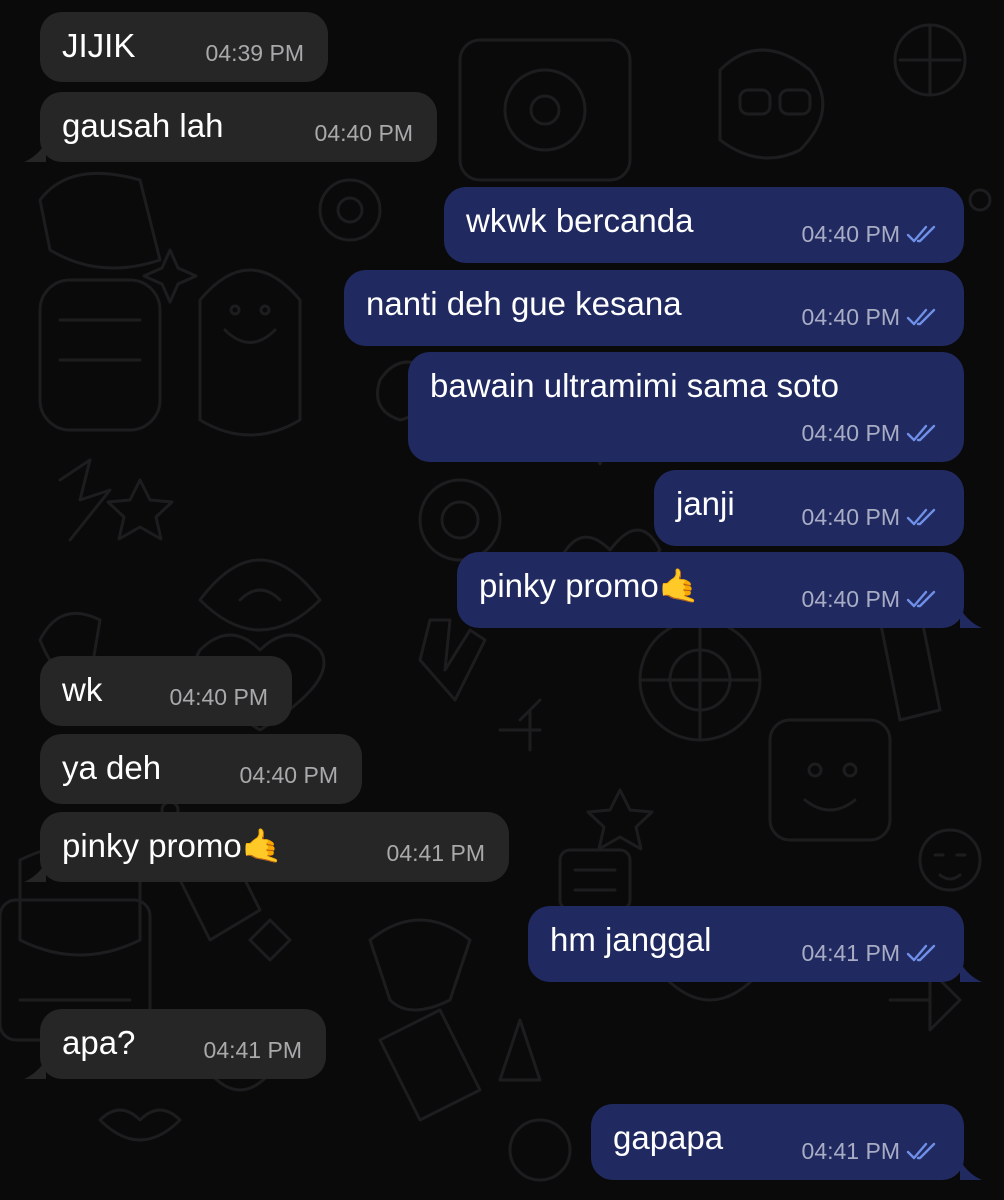 The height and width of the screenshot is (1200, 1004). I want to click on incoming-message-bubble: pinky promo🤙 04:41 PM, so click(274, 847).